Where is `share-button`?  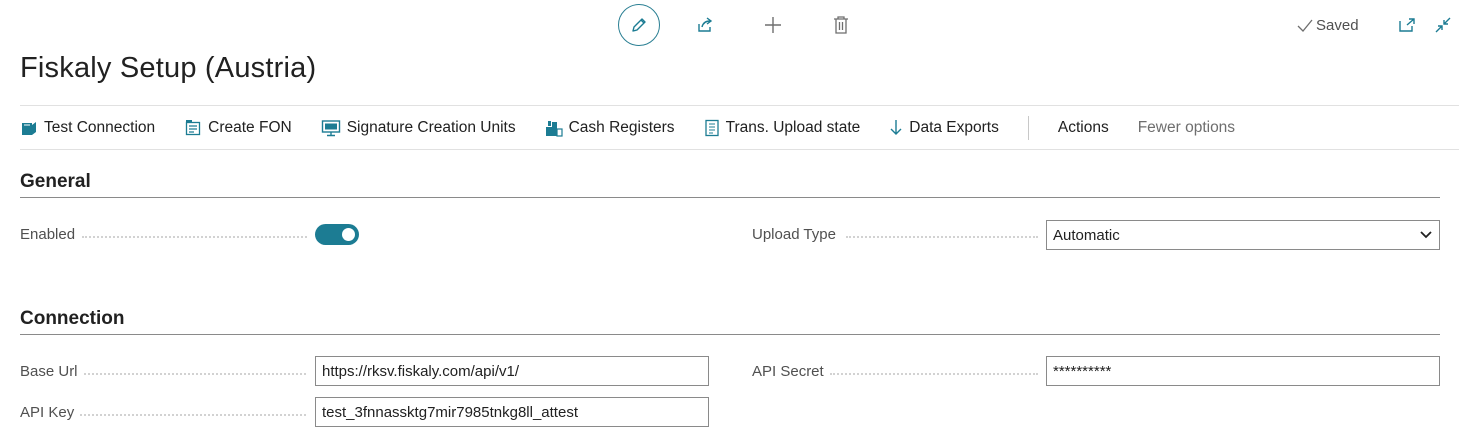
share-button is located at coordinates (705, 25).